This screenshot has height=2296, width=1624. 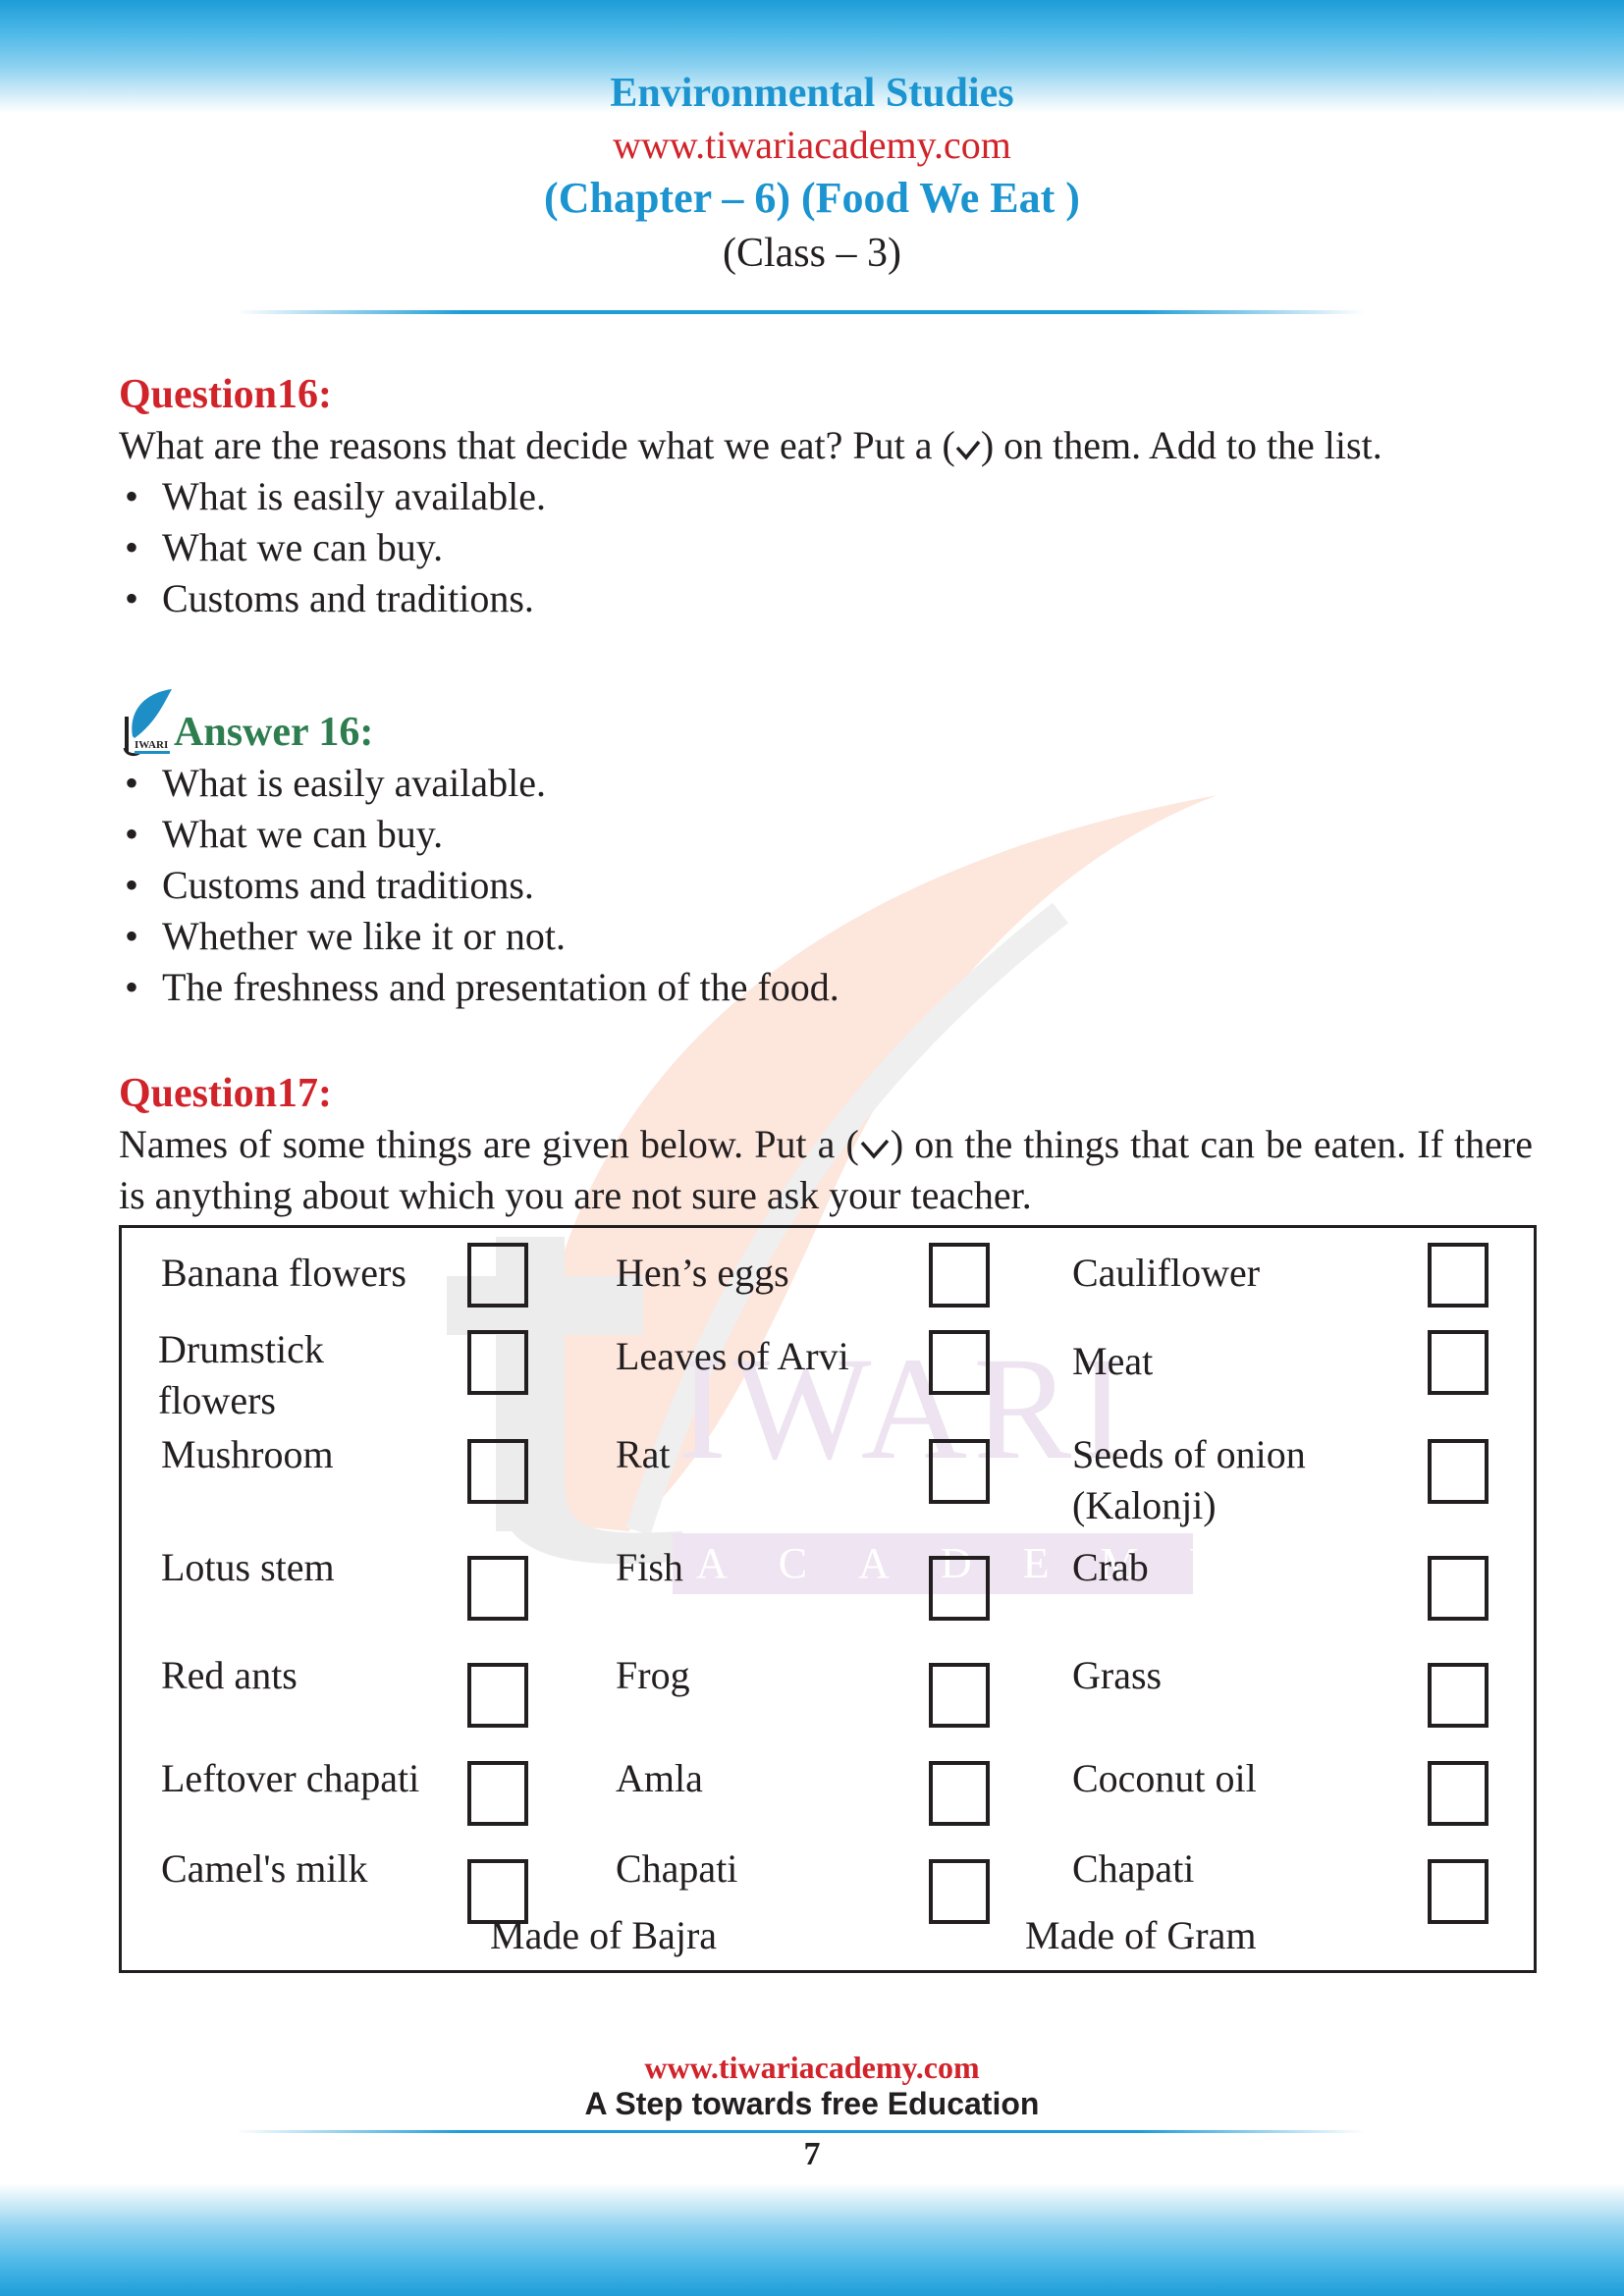 I want to click on chapter-title: (Chapter – 6) (Food We Eat ), so click(x=812, y=198).